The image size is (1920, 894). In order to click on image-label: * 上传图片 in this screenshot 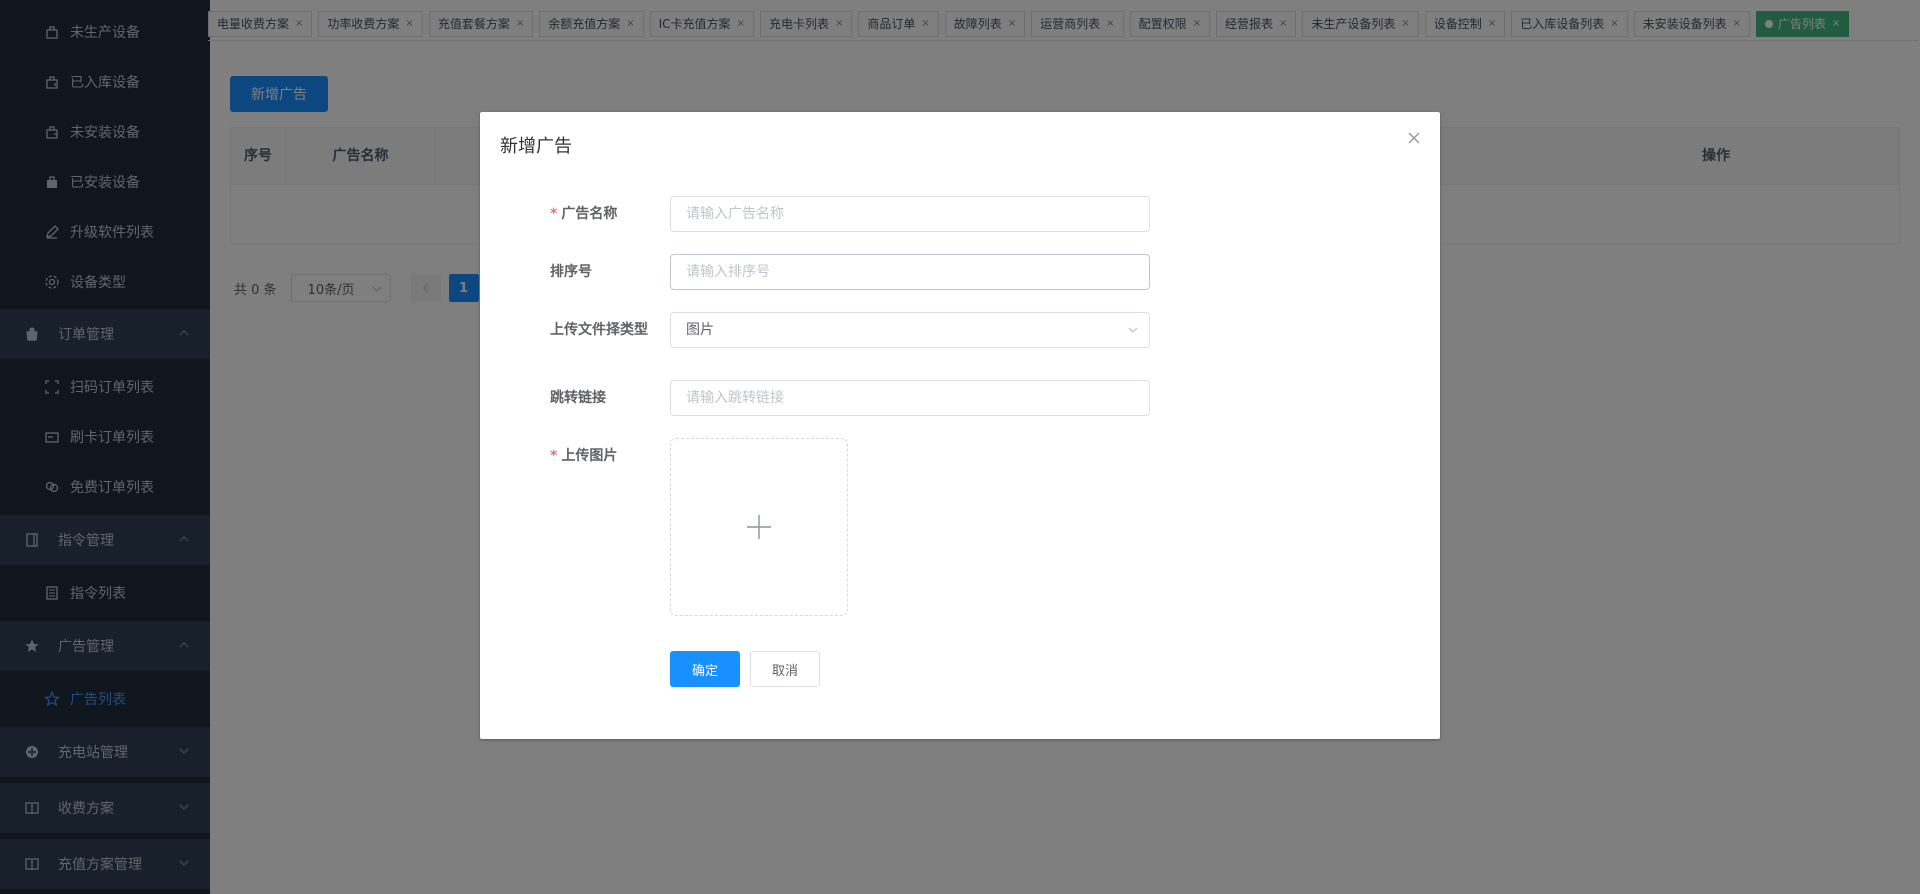, I will do `click(605, 456)`.